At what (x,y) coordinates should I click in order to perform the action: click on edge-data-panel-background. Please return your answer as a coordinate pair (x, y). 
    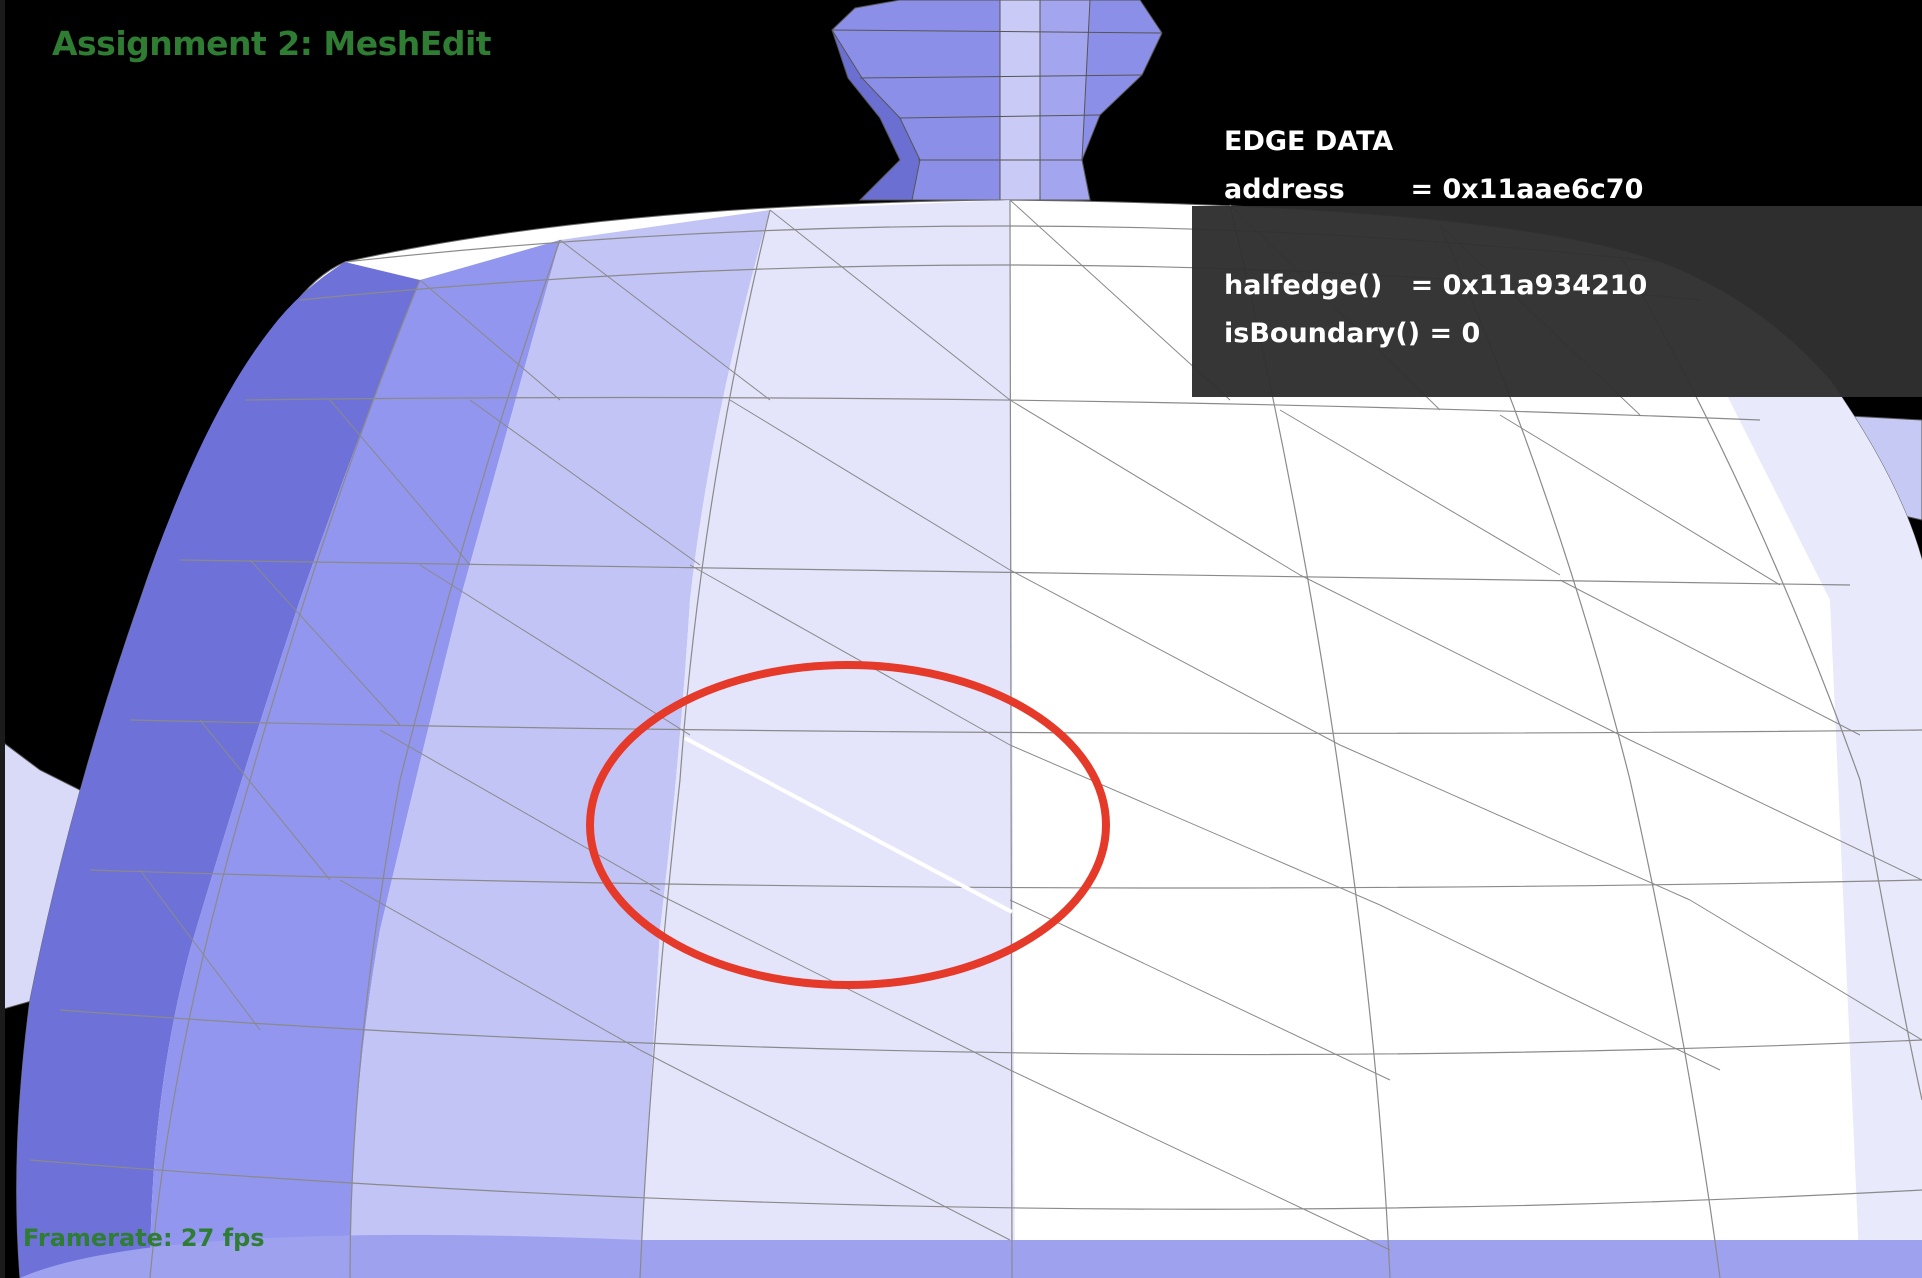
    Looking at the image, I should click on (1557, 301).